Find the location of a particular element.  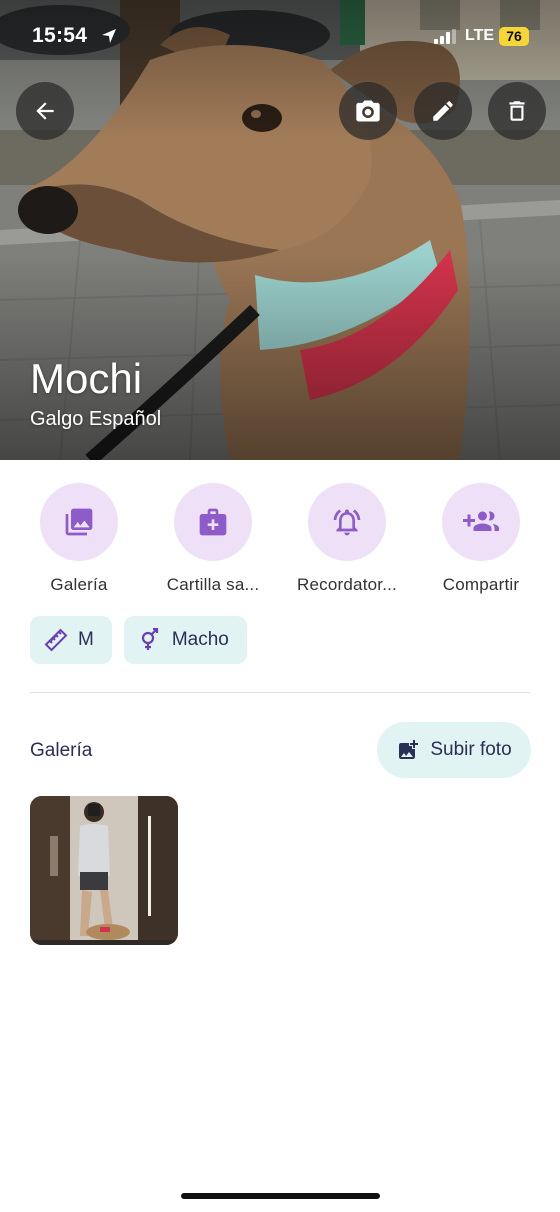

action-share: Compartir is located at coordinates (481, 539).